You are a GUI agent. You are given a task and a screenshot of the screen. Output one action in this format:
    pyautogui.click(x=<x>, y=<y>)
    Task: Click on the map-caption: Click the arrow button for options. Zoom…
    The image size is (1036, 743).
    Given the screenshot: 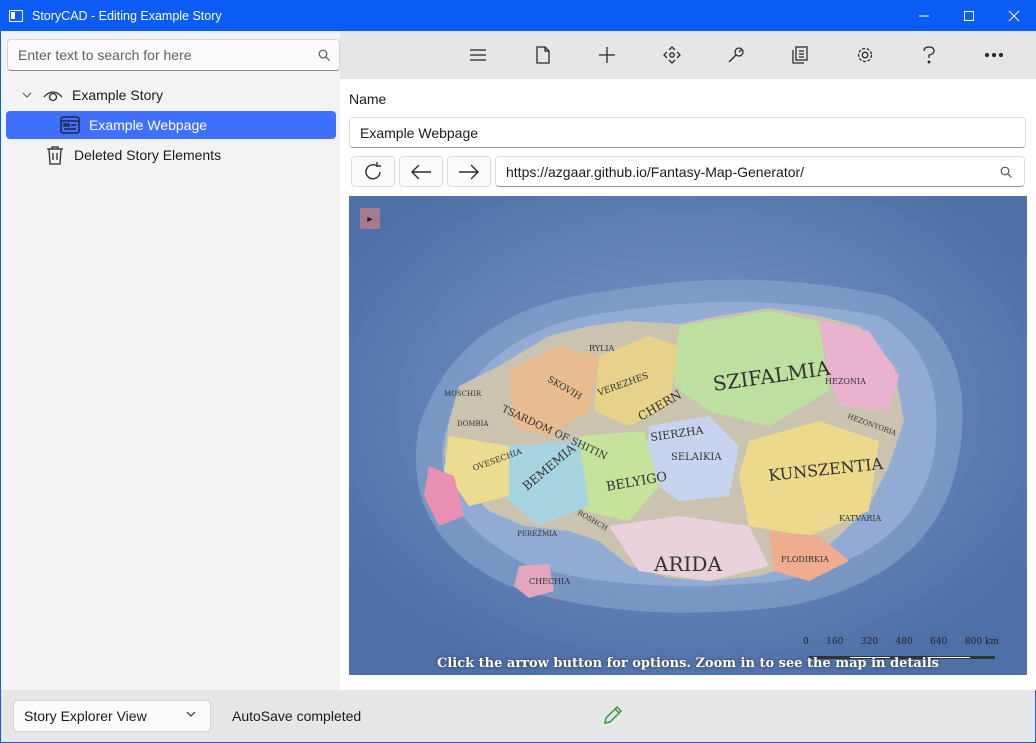 What is the action you would take?
    pyautogui.click(x=688, y=663)
    